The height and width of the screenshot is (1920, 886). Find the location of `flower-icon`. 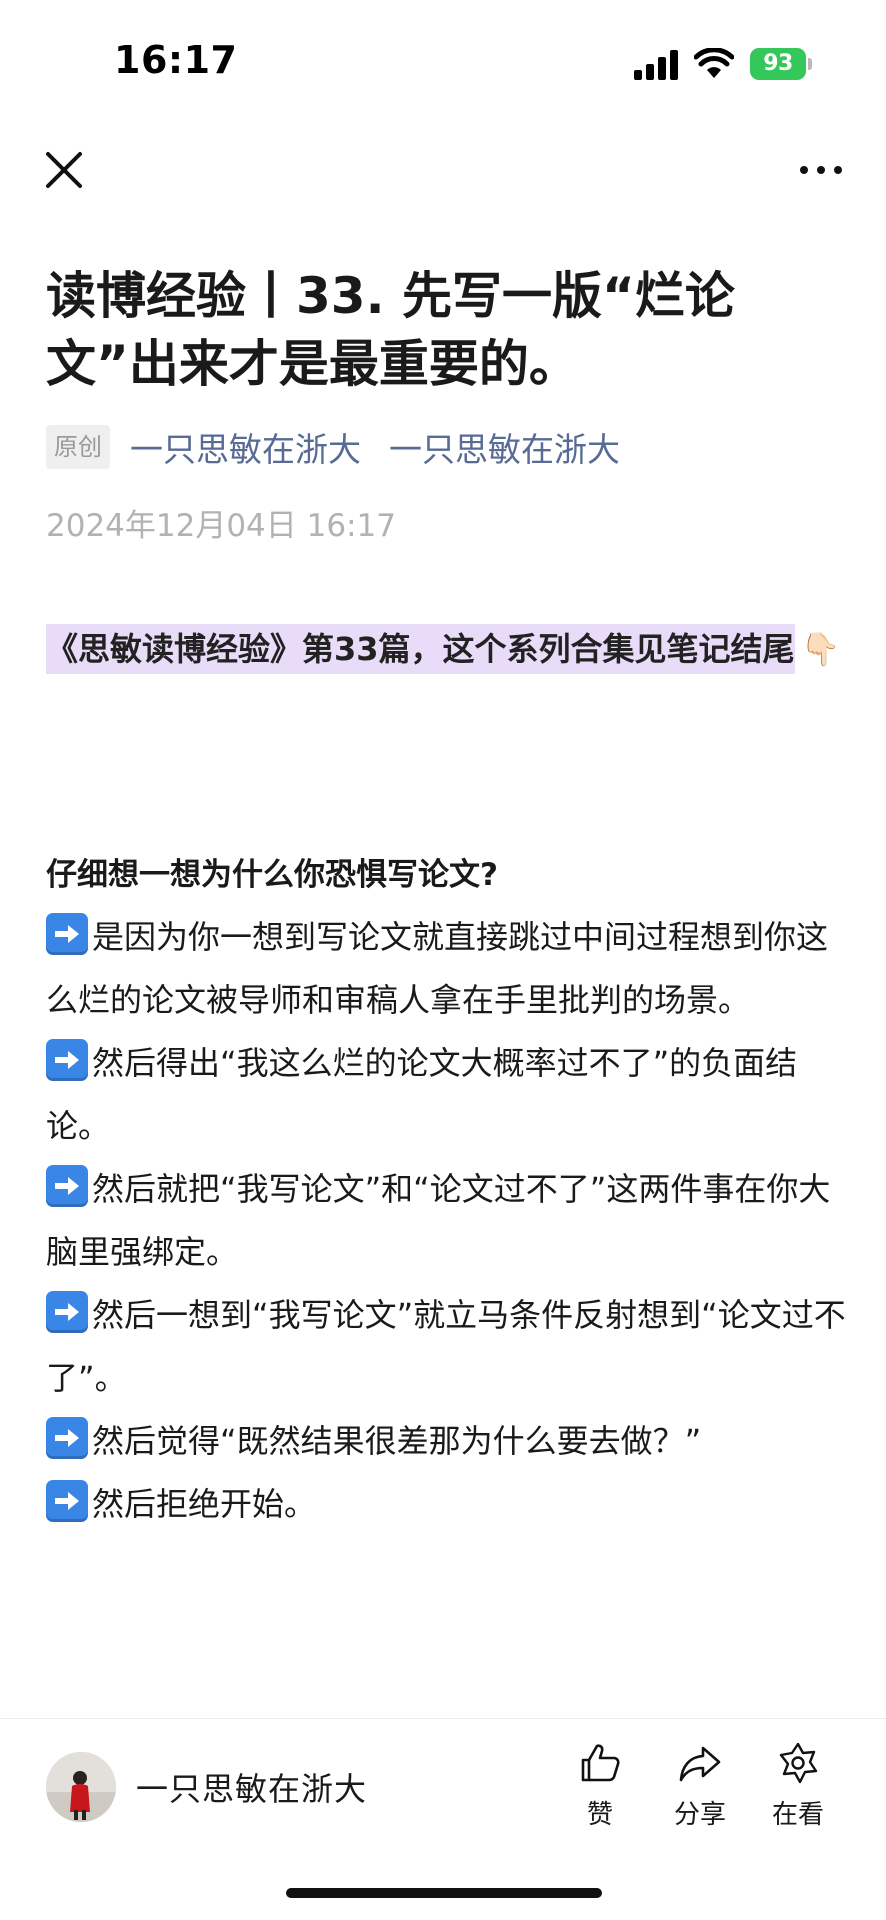

flower-icon is located at coordinates (798, 1763).